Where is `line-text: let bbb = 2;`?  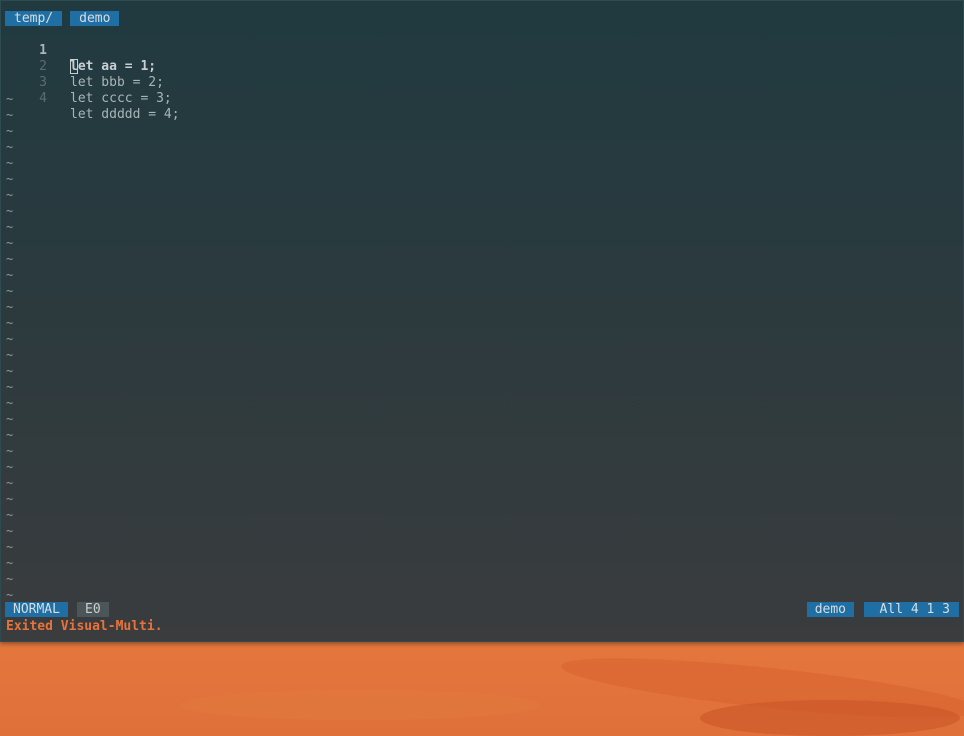 line-text: let bbb = 2; is located at coordinates (117, 82).